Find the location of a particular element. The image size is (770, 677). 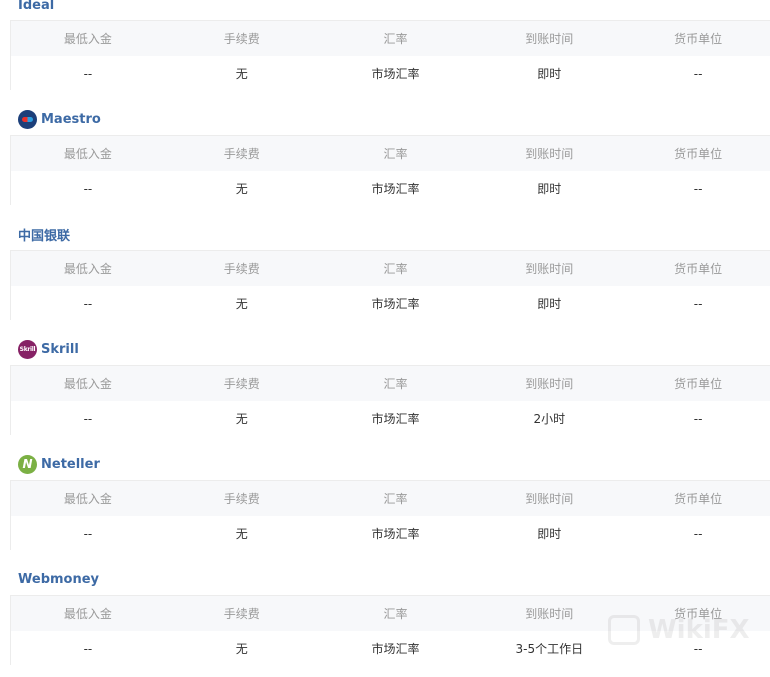

payment-method-title: Webmoney is located at coordinates (59, 579).